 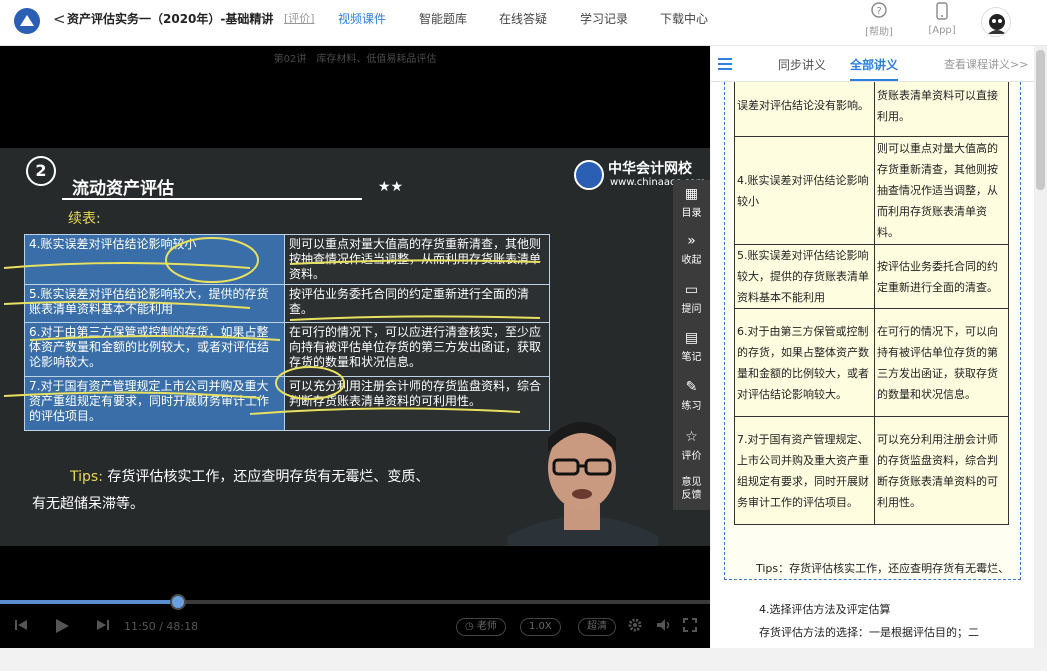 I want to click on slide-tips-line2: 有无超储呆滞等。, so click(x=88, y=504).